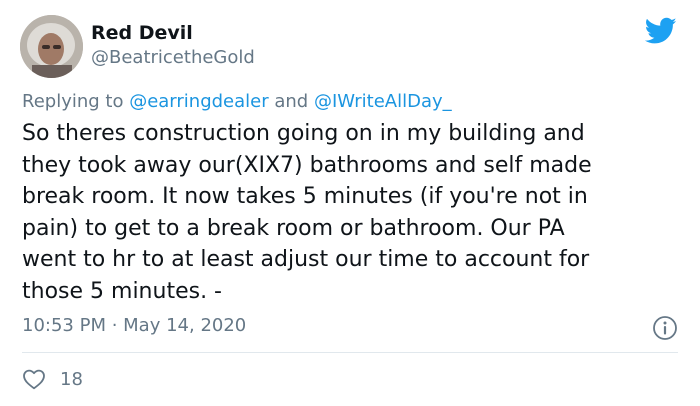  What do you see at coordinates (51, 46) in the screenshot?
I see `avatar` at bounding box center [51, 46].